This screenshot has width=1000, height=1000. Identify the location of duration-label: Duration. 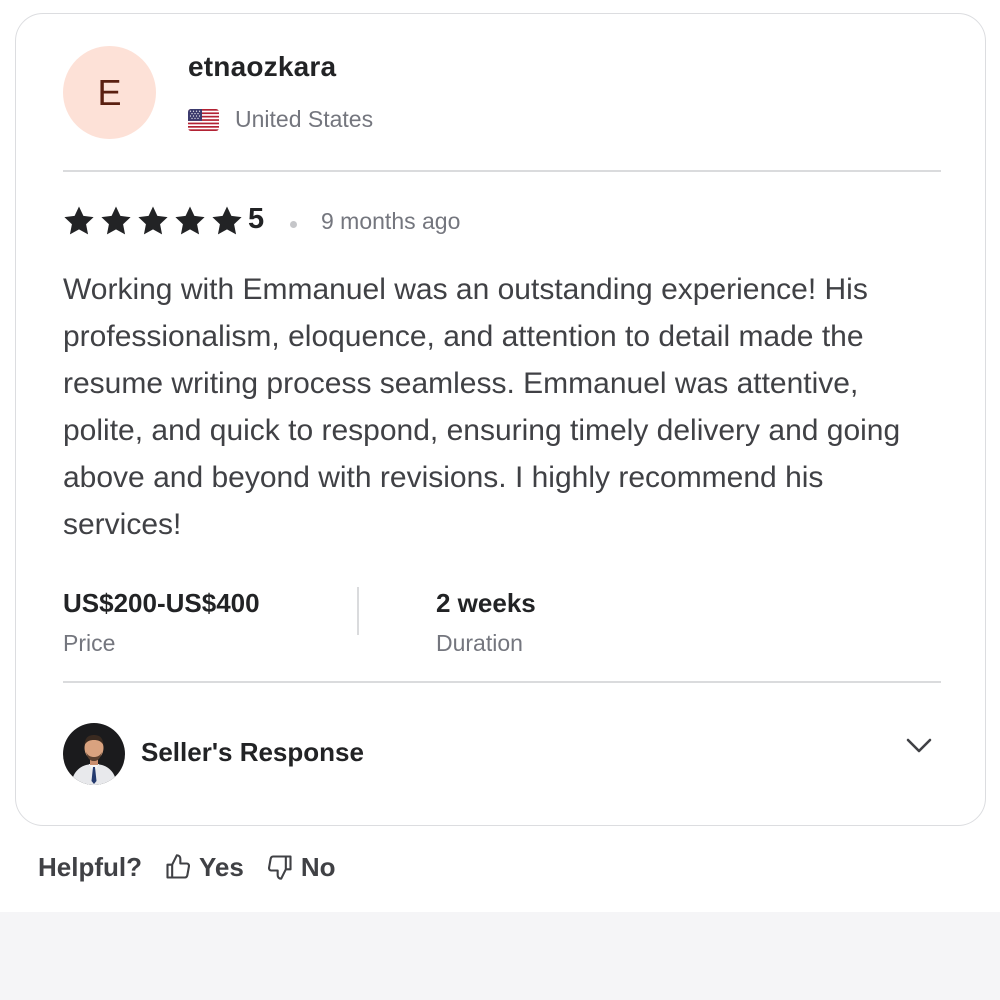
(479, 643).